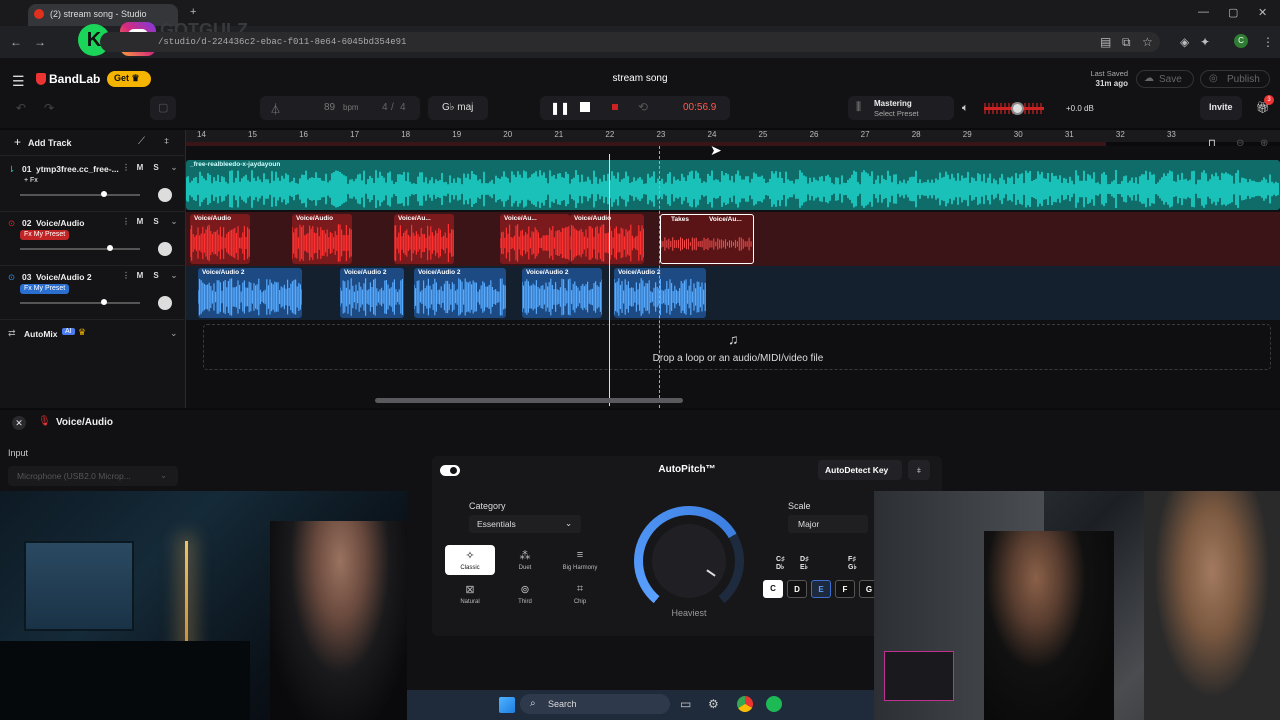 The height and width of the screenshot is (720, 1280). I want to click on horizontal-scrollbar, so click(529, 400).